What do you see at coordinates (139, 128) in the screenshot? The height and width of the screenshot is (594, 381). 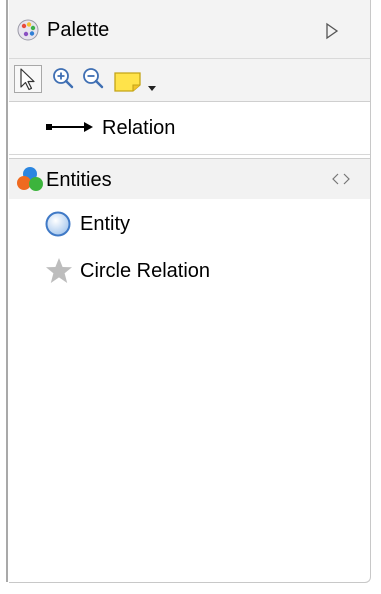 I see `relation-label: Relation` at bounding box center [139, 128].